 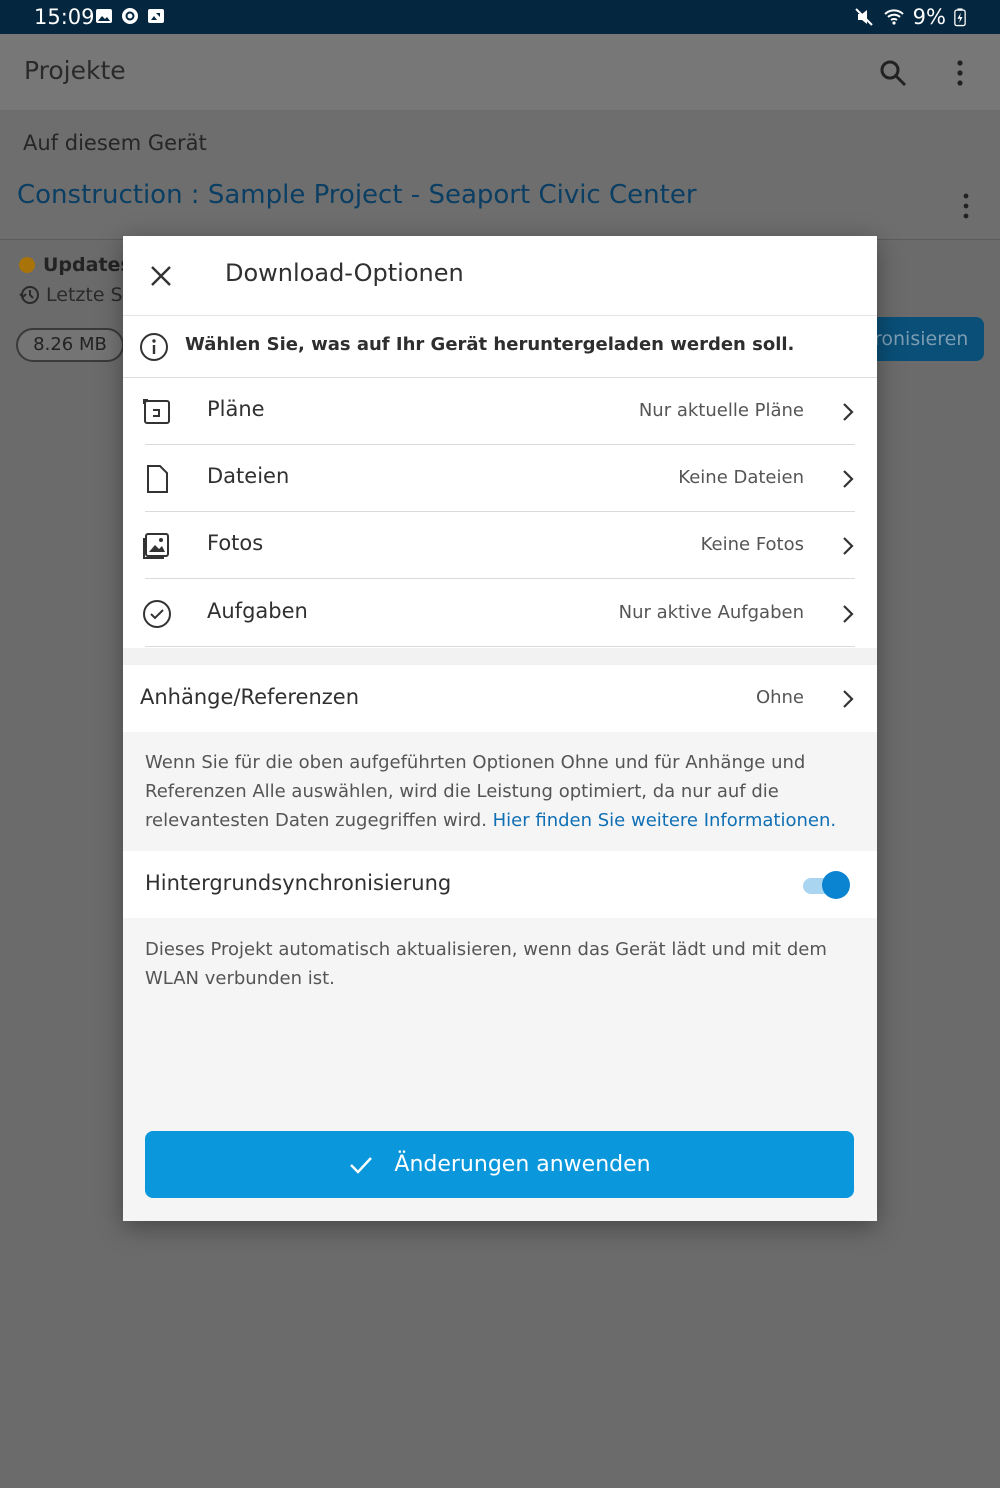 I want to click on option-label: Pläne, so click(x=236, y=409).